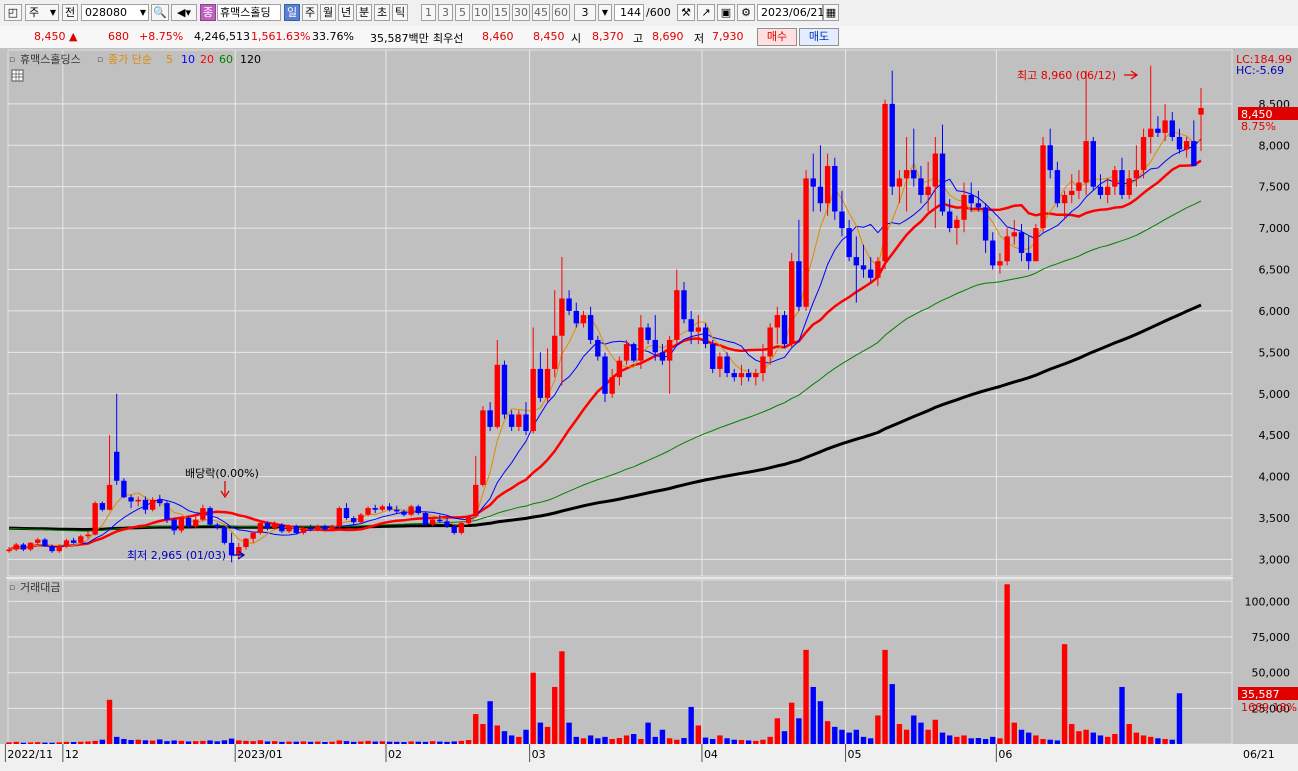 The image size is (1298, 771). I want to click on window-icon: ◰, so click(13, 12).